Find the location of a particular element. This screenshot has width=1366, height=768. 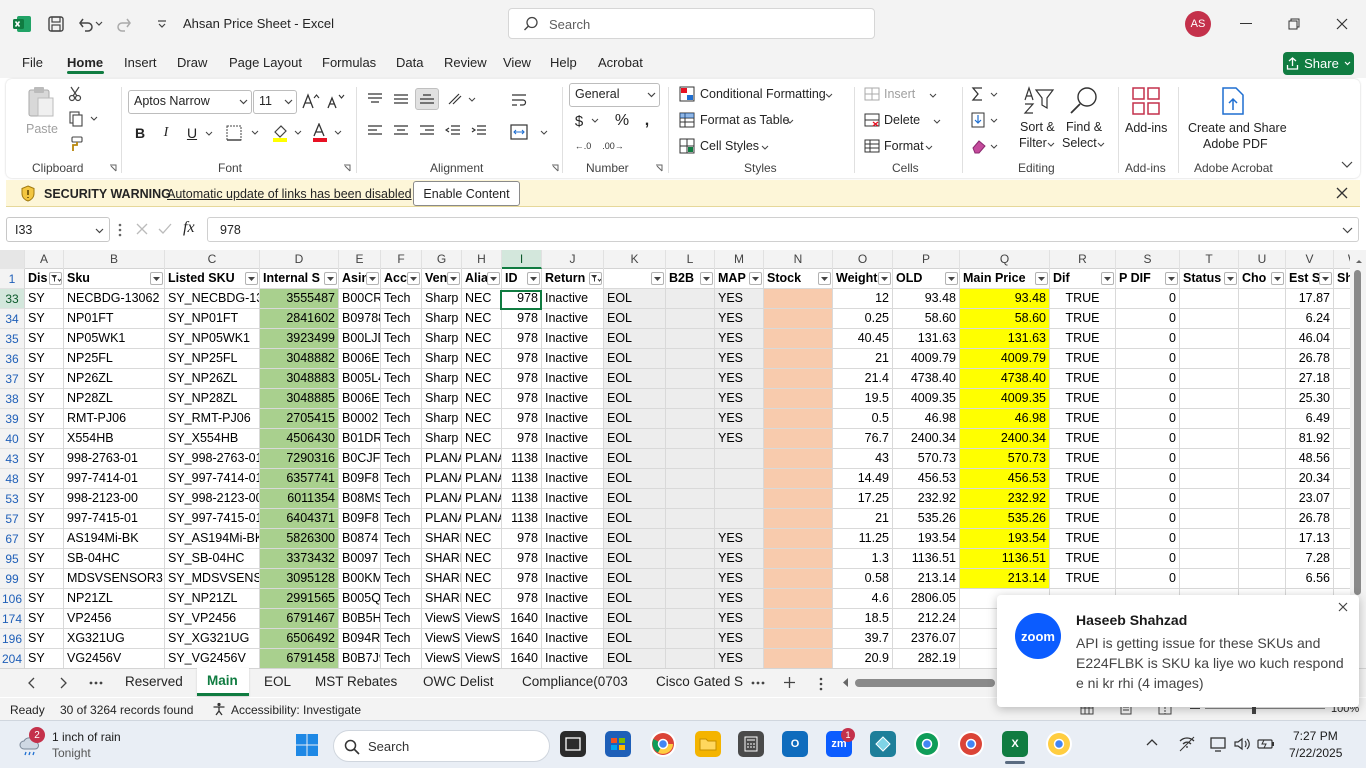

table-cell: 4009.35 is located at coordinates (1005, 399).